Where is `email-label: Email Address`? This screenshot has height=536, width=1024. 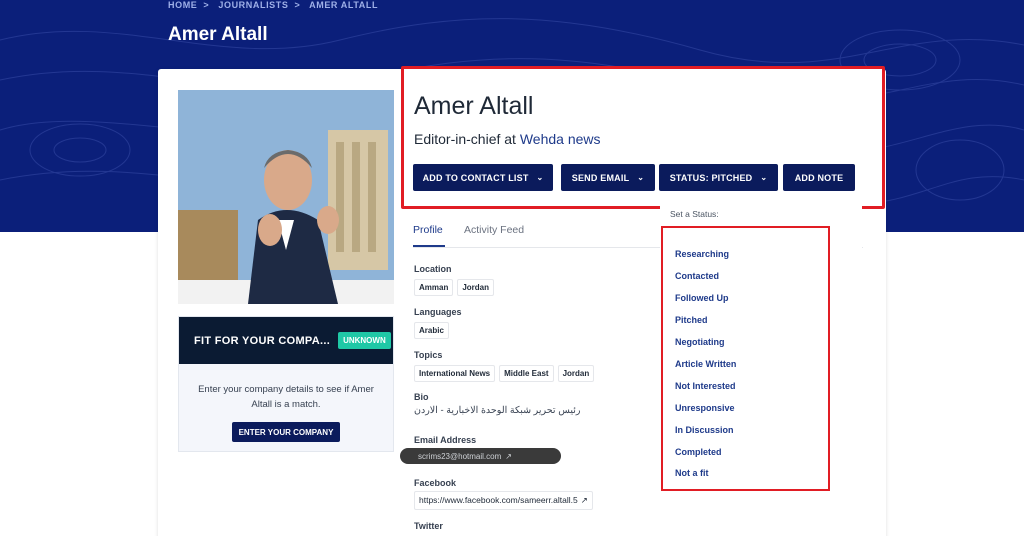
email-label: Email Address is located at coordinates (445, 440).